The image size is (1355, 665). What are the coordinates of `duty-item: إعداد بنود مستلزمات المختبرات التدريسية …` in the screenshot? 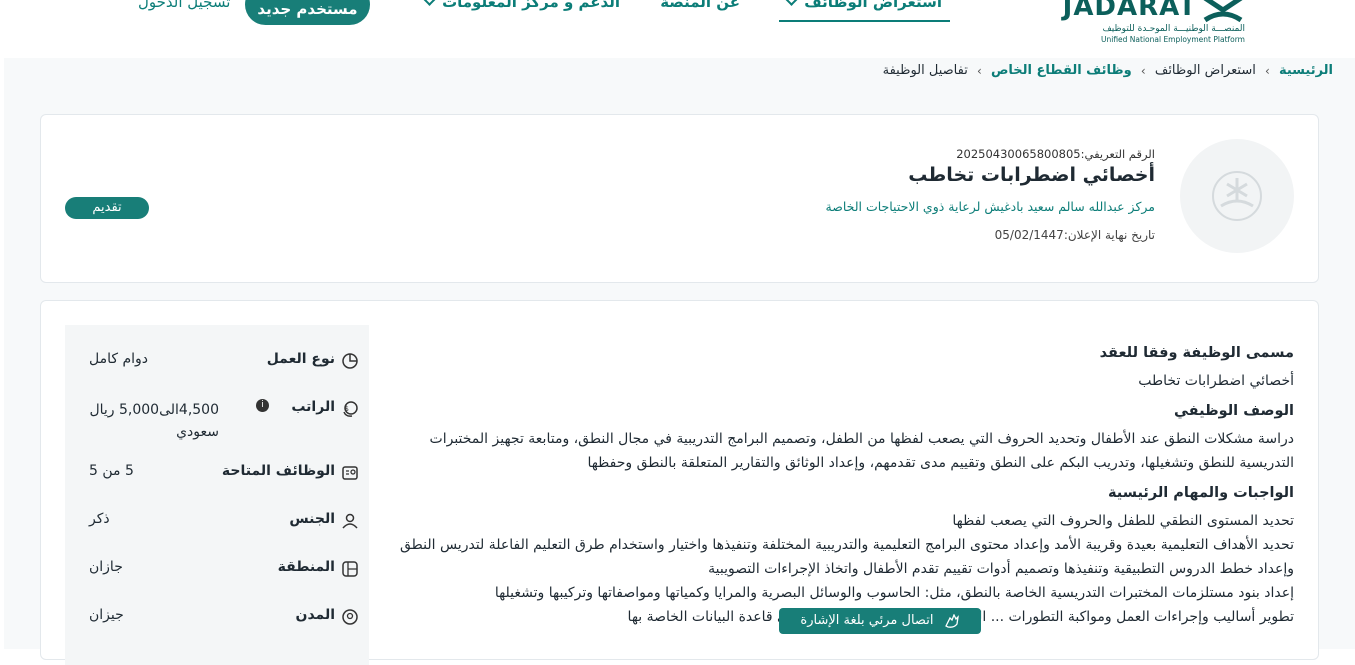 It's located at (894, 593).